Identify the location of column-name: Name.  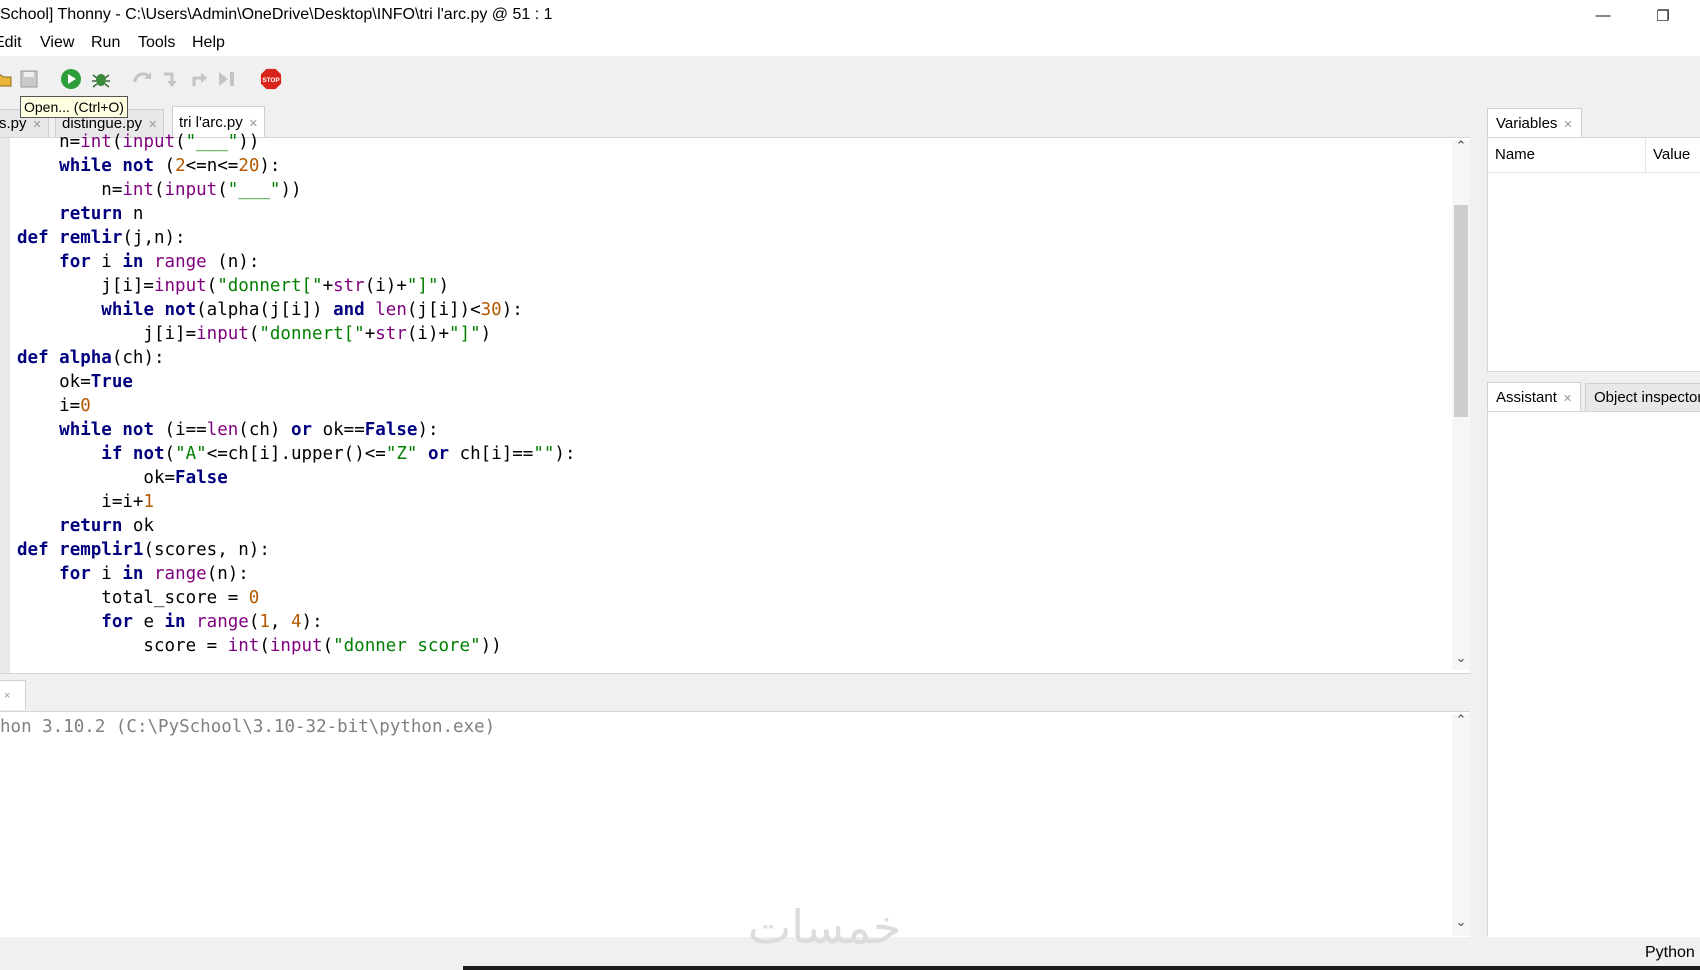
(1515, 154).